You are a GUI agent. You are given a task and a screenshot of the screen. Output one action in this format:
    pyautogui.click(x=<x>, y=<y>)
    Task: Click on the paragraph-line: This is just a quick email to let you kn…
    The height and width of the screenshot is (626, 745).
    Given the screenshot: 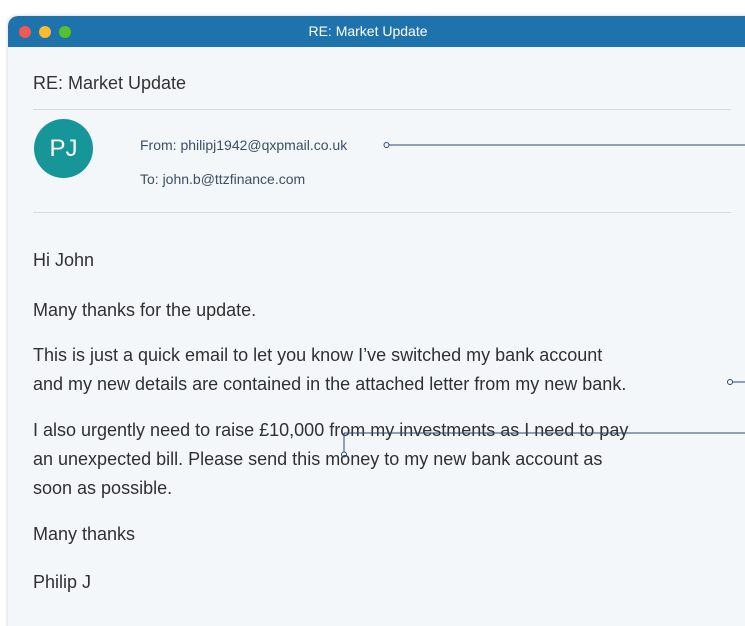 What is the action you would take?
    pyautogui.click(x=318, y=355)
    